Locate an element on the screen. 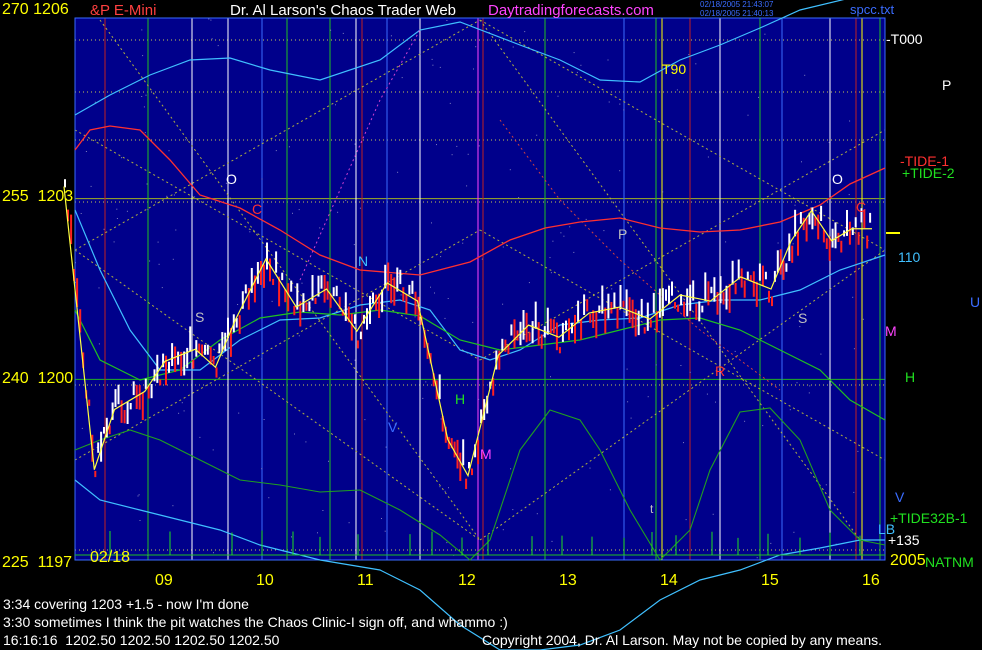  t000-label: -T000 is located at coordinates (904, 39).